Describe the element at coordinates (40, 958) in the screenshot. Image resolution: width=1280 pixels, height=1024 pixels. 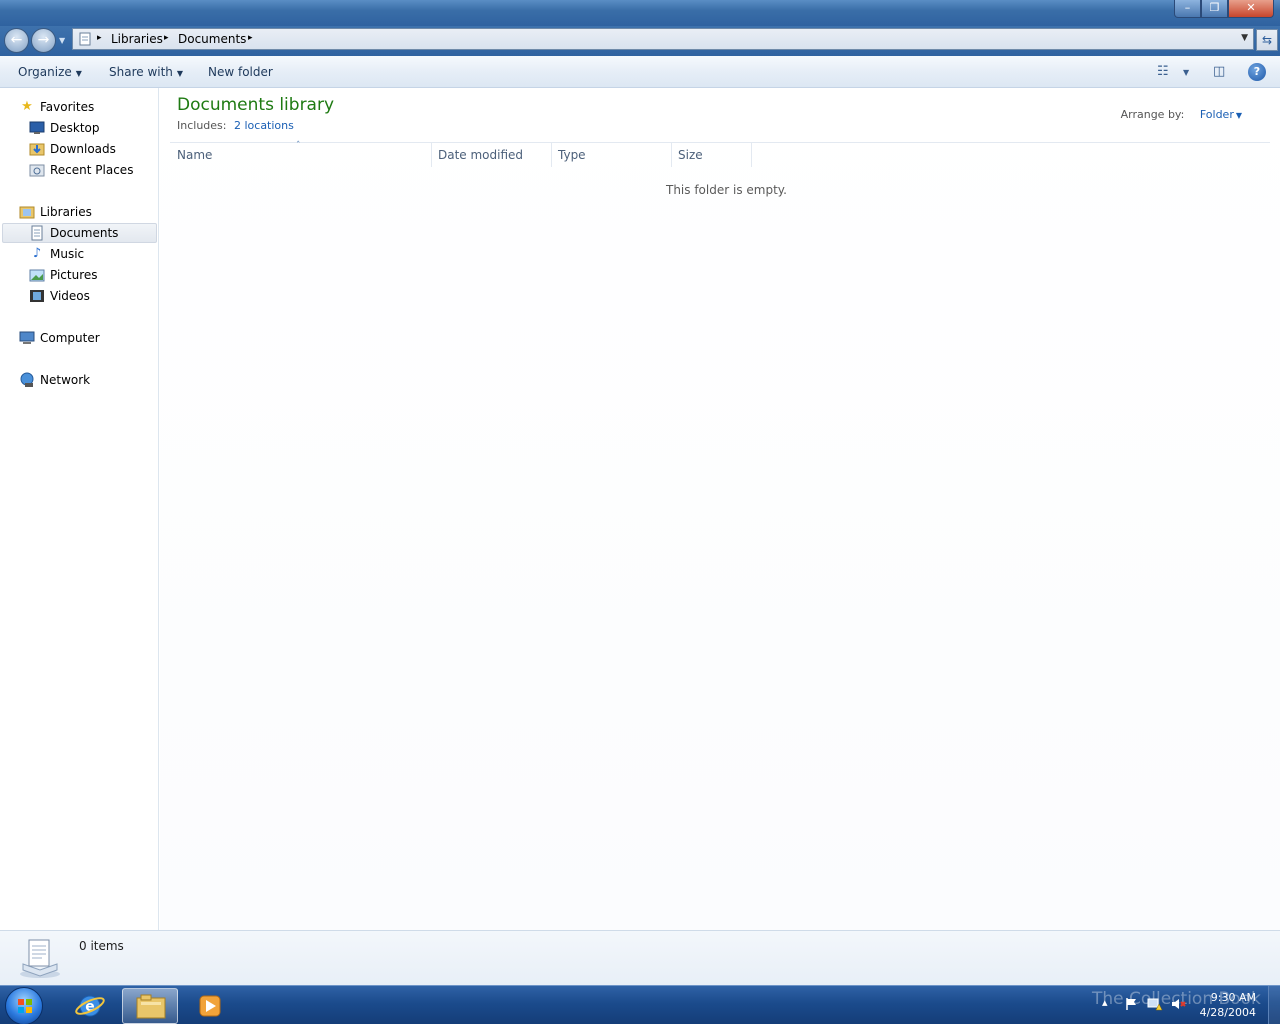
I see `library-documents-large-icon` at that location.